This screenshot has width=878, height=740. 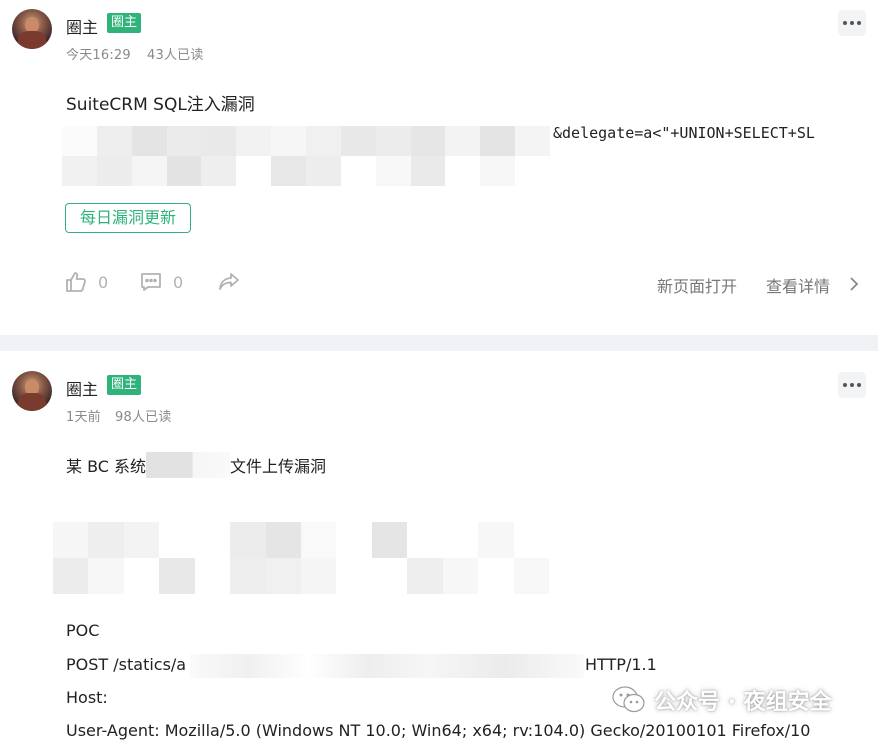 I want to click on like-count: 0, so click(x=103, y=282).